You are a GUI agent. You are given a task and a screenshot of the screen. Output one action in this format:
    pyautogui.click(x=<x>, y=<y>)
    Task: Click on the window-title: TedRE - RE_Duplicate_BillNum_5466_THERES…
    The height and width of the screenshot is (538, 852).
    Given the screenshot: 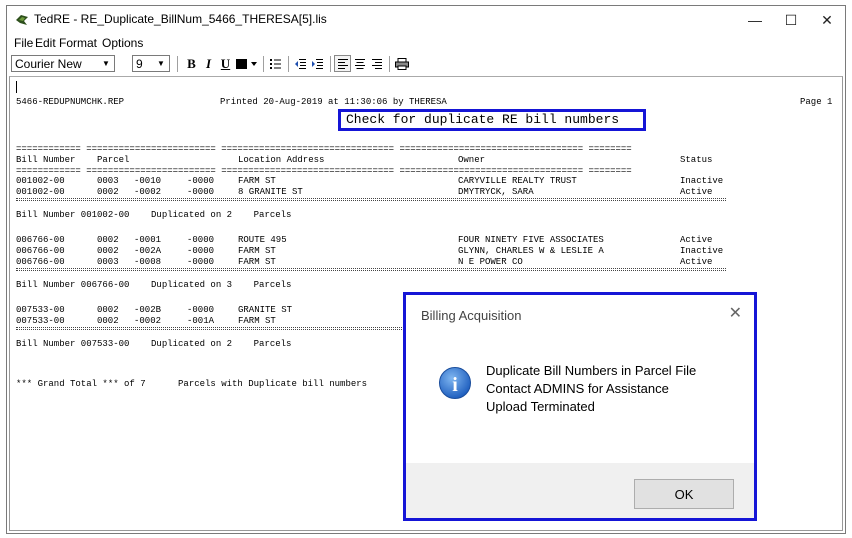 What is the action you would take?
    pyautogui.click(x=180, y=19)
    